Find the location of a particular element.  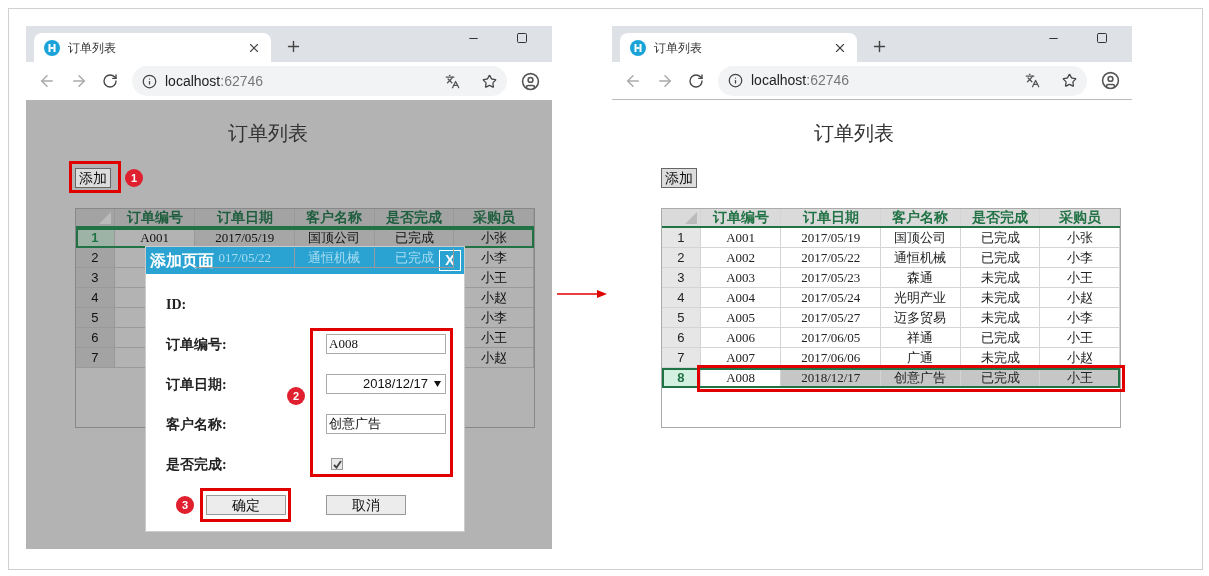

dropdown-arrow-icon is located at coordinates (437, 384).